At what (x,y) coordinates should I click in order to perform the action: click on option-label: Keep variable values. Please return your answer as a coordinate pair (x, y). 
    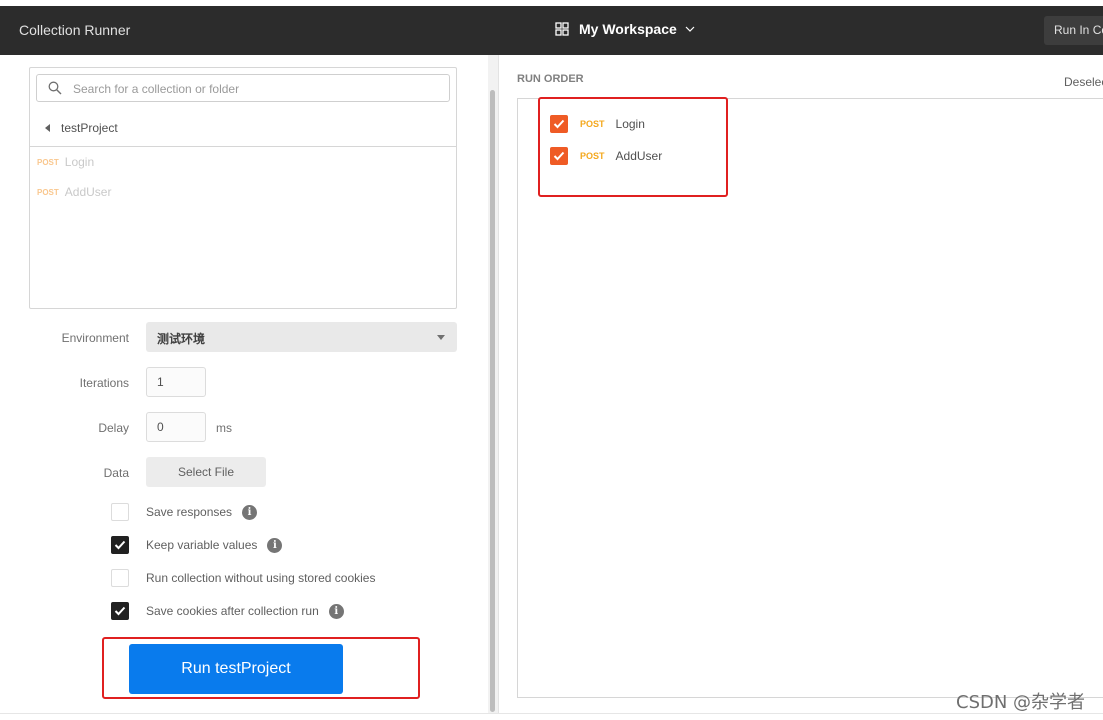
    Looking at the image, I should click on (202, 545).